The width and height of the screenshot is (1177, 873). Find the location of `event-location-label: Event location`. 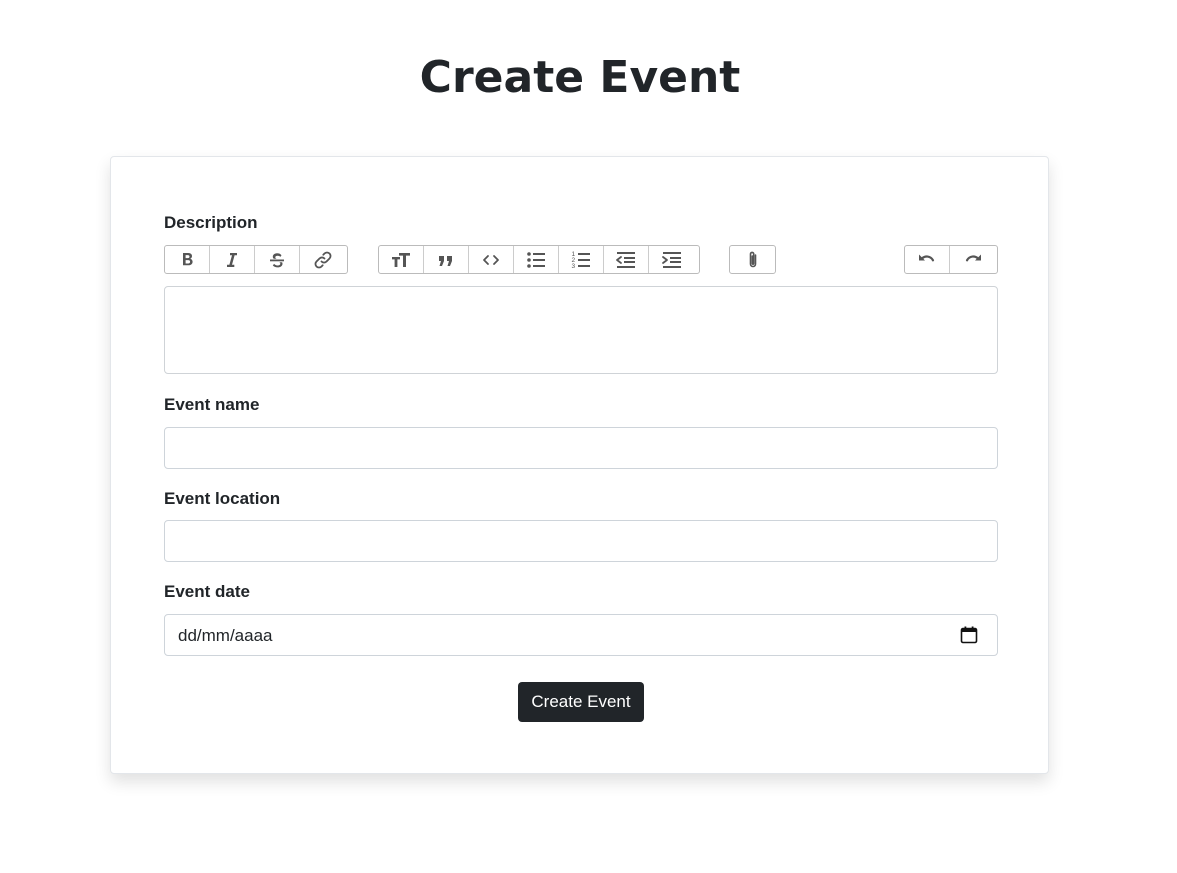

event-location-label: Event location is located at coordinates (222, 498).